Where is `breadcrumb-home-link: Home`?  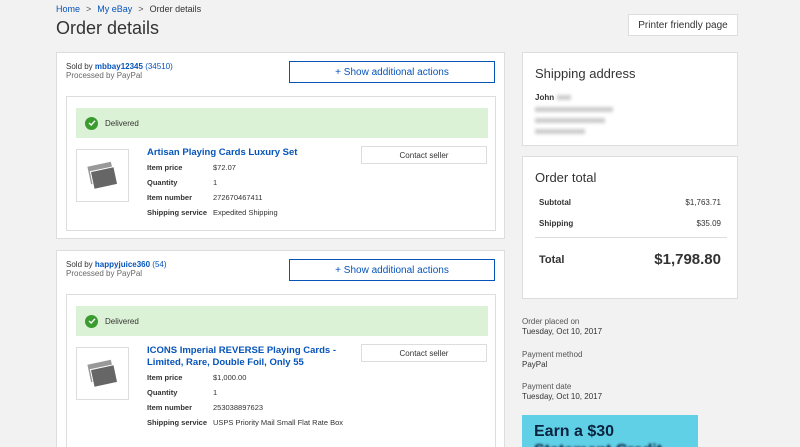
breadcrumb-home-link: Home is located at coordinates (68, 9).